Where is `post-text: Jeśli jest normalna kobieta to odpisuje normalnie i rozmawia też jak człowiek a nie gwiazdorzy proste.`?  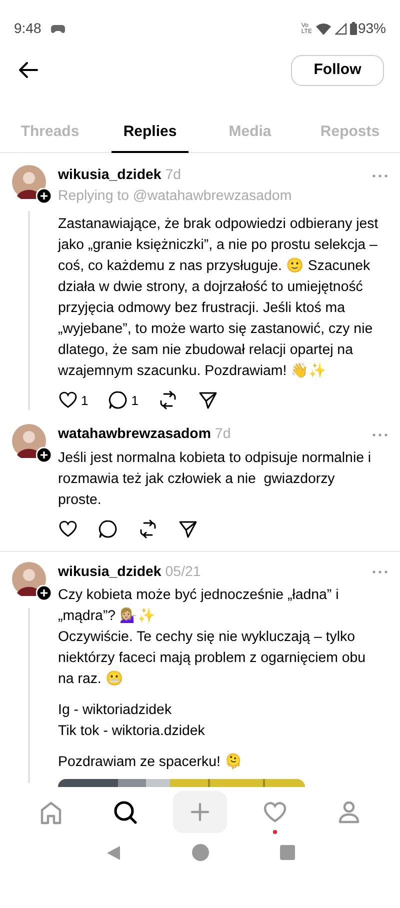
post-text: Jeśli jest normalna kobieta to odpisuje normalnie i rozmawia też jak człowiek a nie gwiazdorzy proste. is located at coordinates (215, 479).